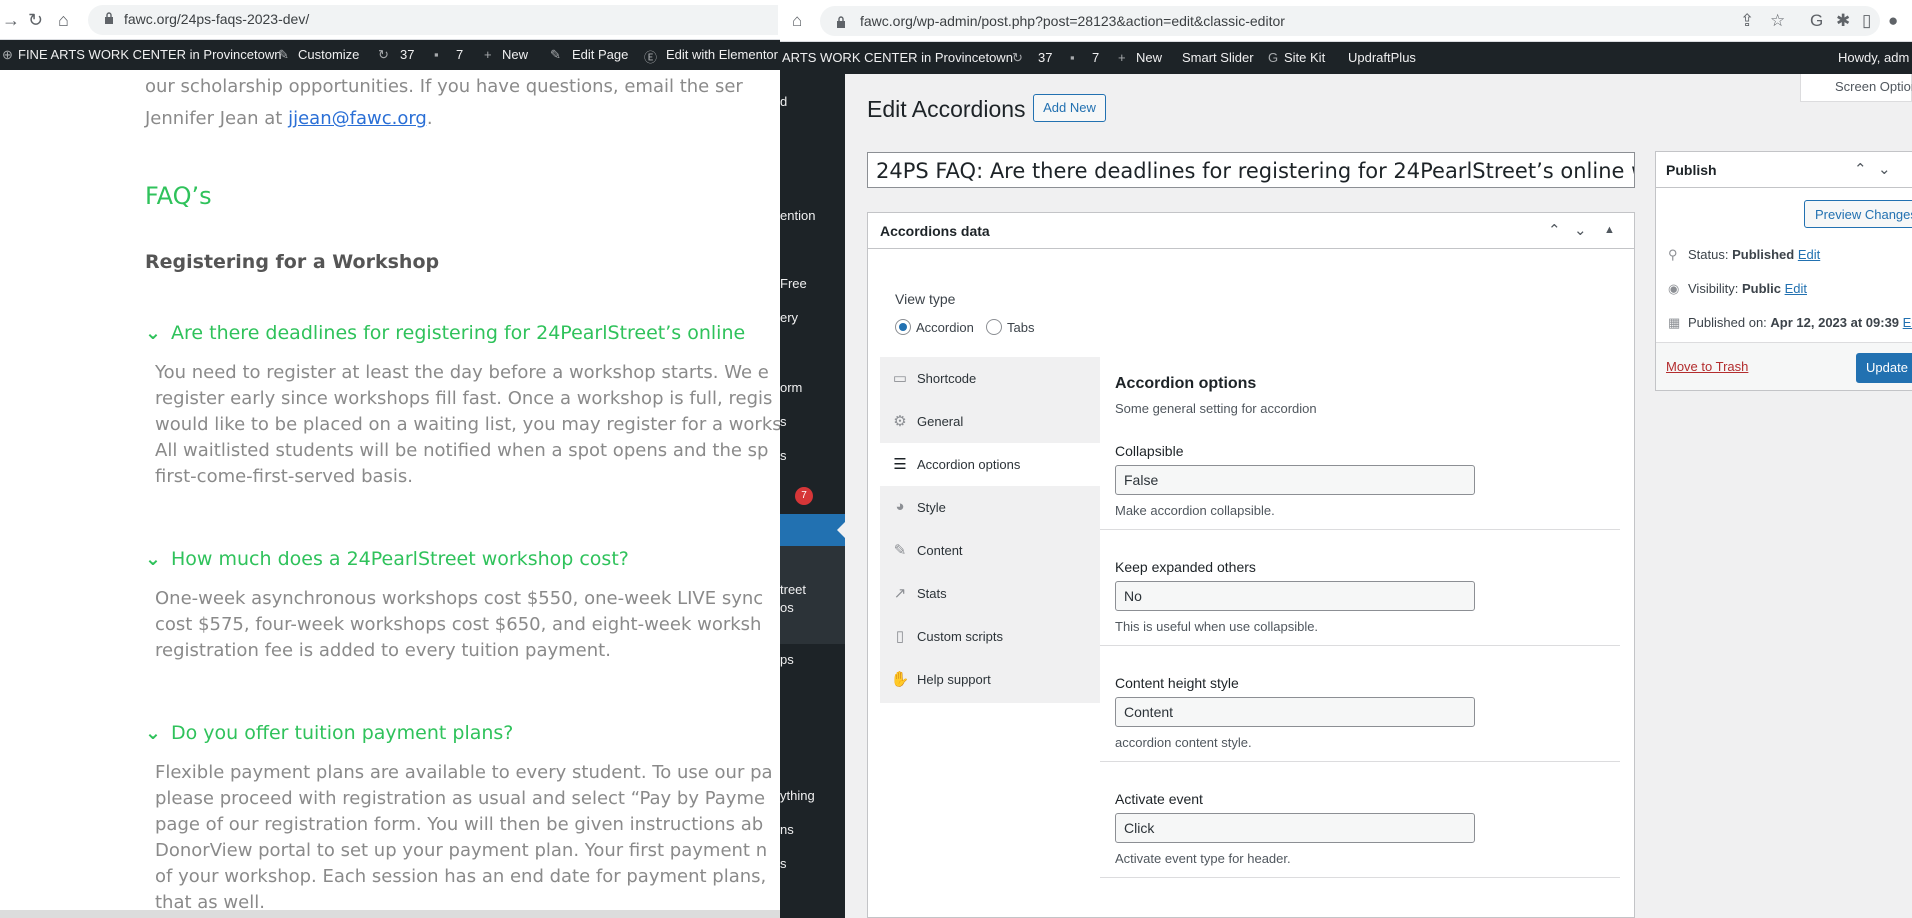  I want to click on admin-menu-item-10: ps, so click(787, 659).